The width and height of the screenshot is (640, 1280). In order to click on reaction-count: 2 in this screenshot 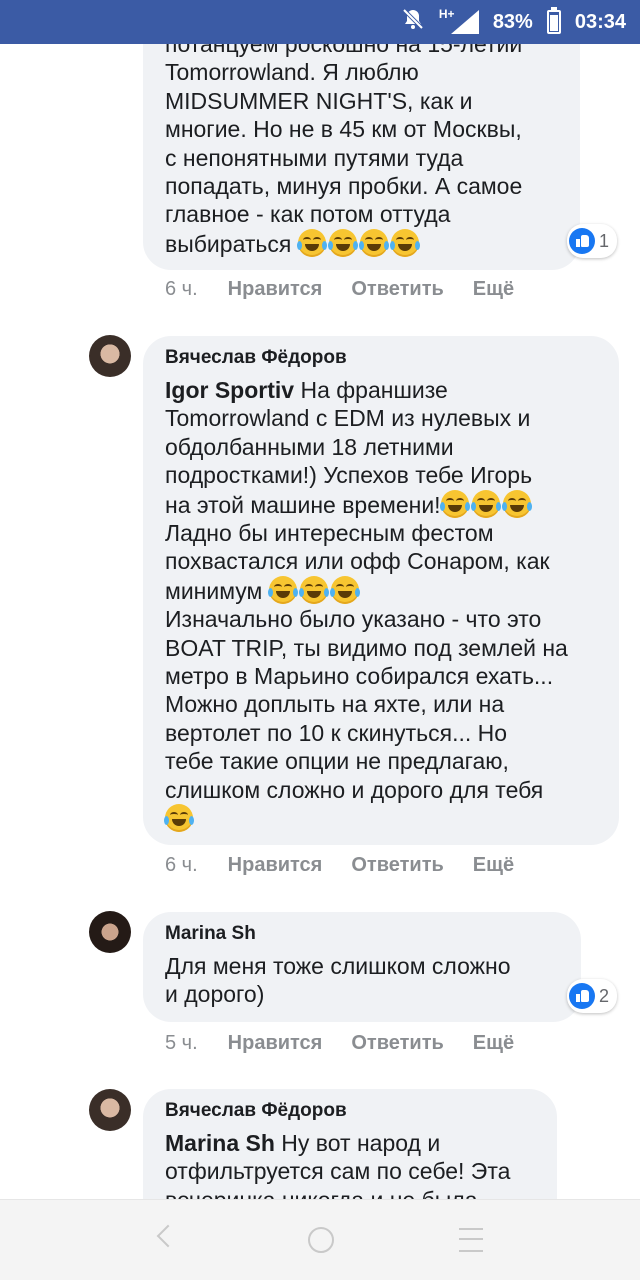, I will do `click(592, 996)`.